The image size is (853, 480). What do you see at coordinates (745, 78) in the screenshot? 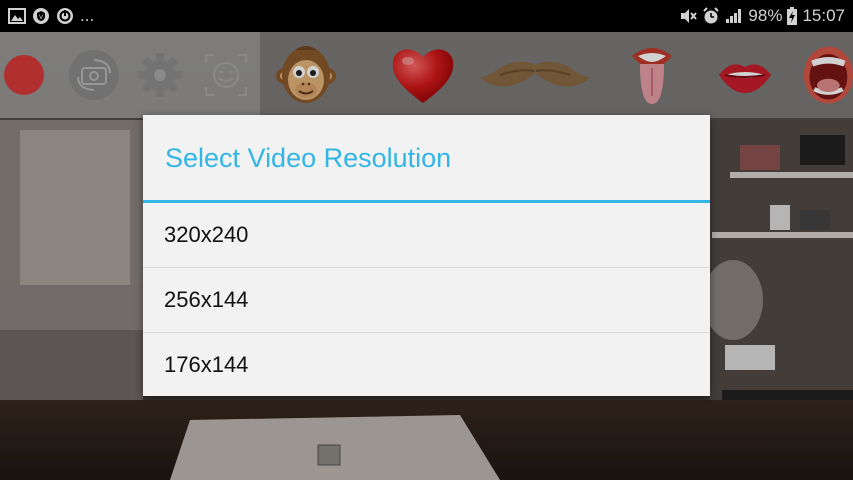
I see `lips-sticker-icon` at bounding box center [745, 78].